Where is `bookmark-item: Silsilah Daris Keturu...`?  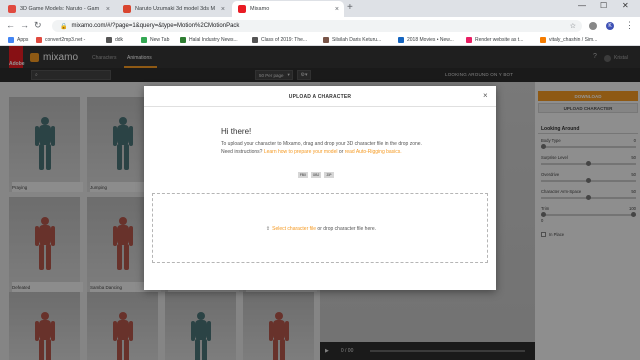
bookmark-item: Silsilah Daris Keturu... is located at coordinates (352, 40).